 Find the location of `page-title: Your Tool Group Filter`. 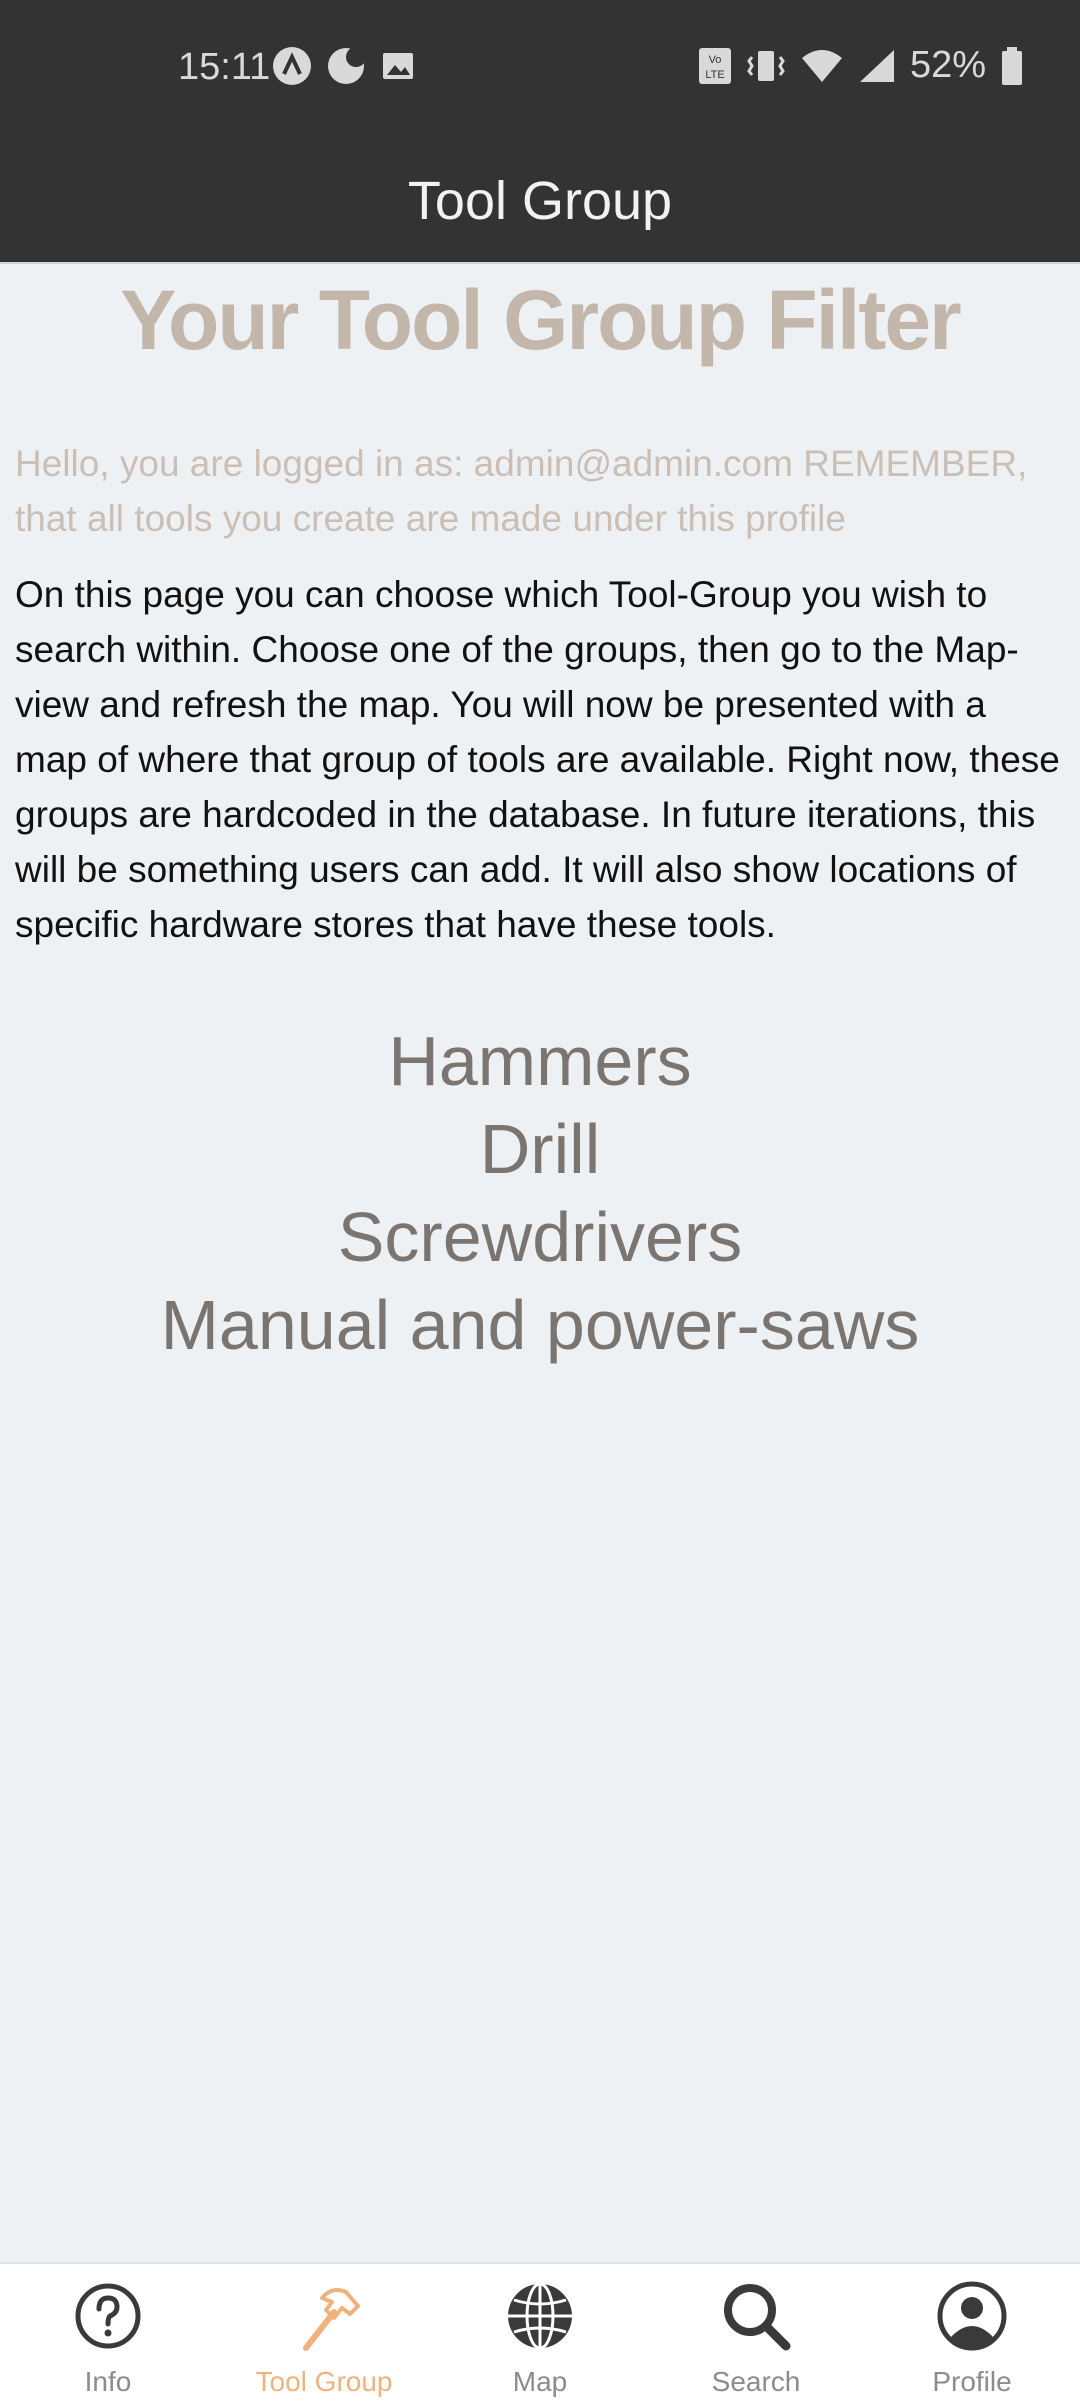

page-title: Your Tool Group Filter is located at coordinates (540, 320).